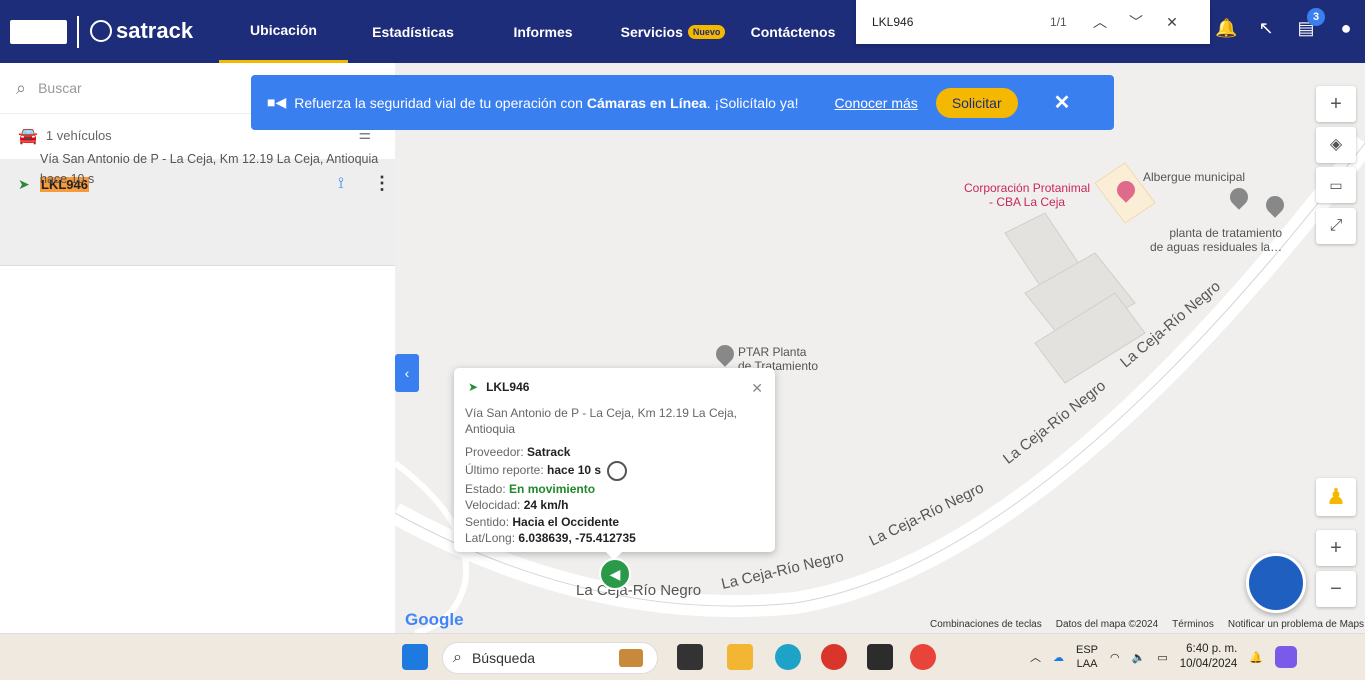 The width and height of the screenshot is (1365, 680). What do you see at coordinates (407, 373) in the screenshot?
I see `collapse-sidebar-button: ‹` at bounding box center [407, 373].